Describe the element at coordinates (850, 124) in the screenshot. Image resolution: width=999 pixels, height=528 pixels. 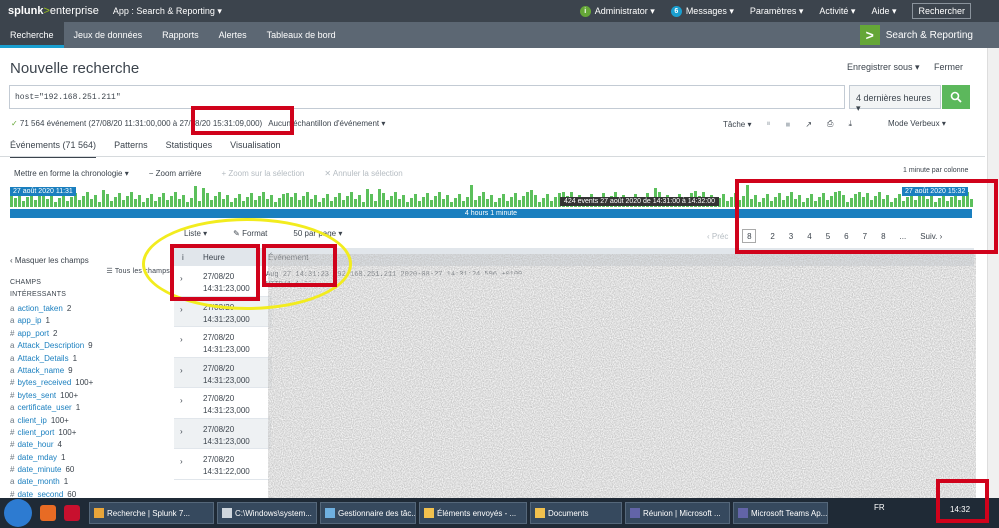
I see `export-icon: ⤓` at that location.